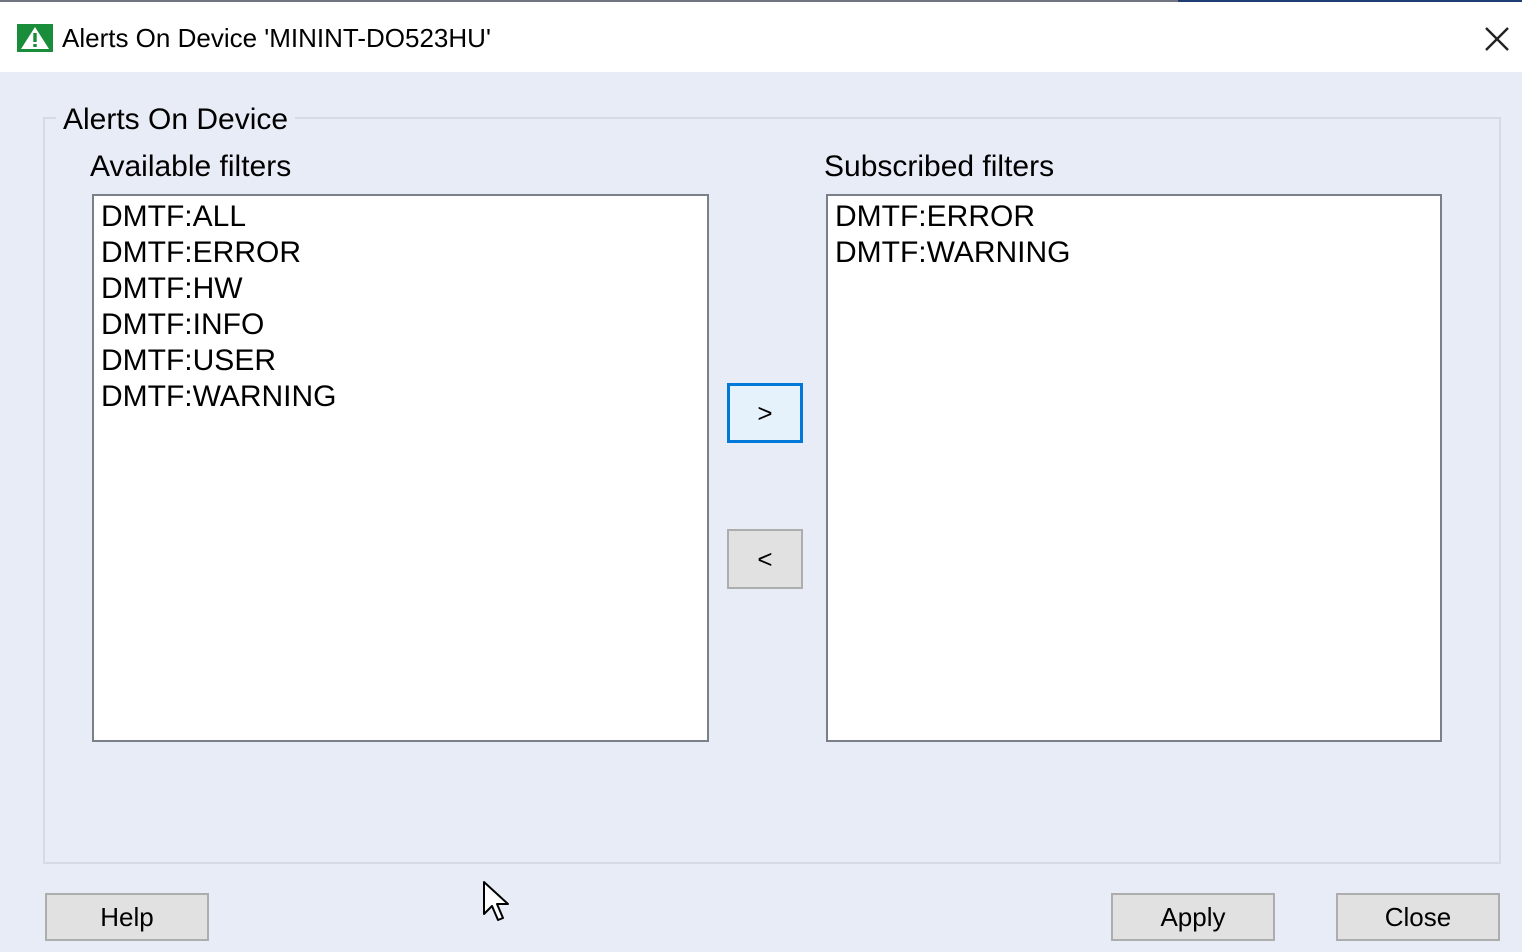 The width and height of the screenshot is (1522, 952). Describe the element at coordinates (35, 38) in the screenshot. I see `warning-triangle-icon` at that location.